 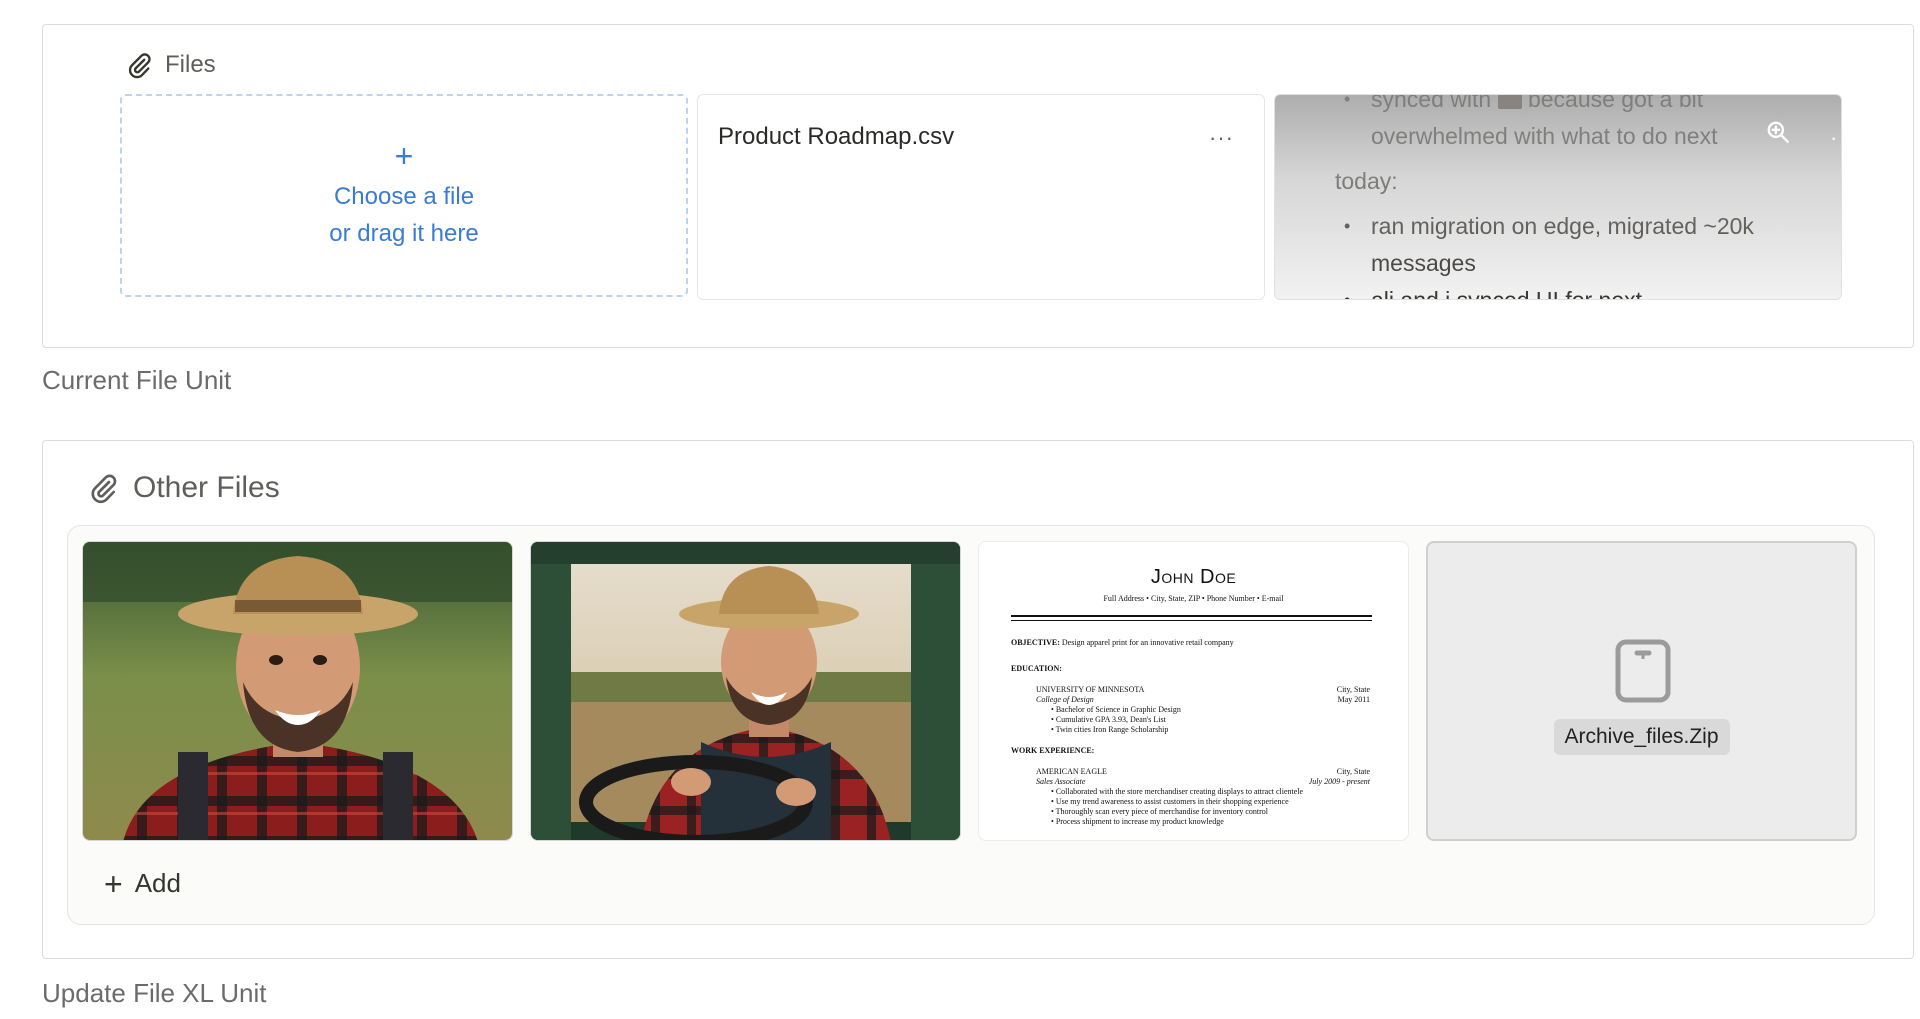 What do you see at coordinates (1193, 577) in the screenshot?
I see `resume-name: John Doe` at bounding box center [1193, 577].